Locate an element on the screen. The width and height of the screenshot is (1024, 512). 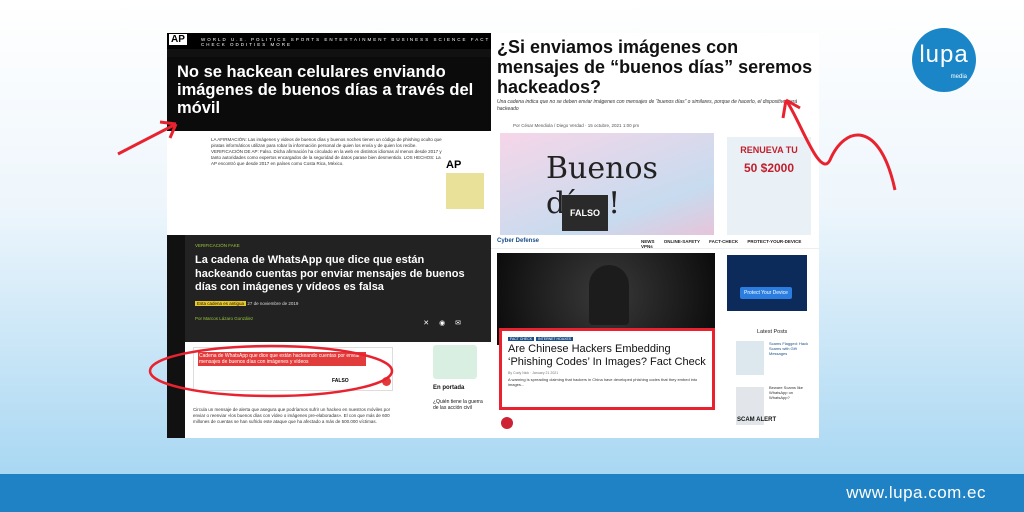
red-circle-highlight is located at coordinates (271, 371).